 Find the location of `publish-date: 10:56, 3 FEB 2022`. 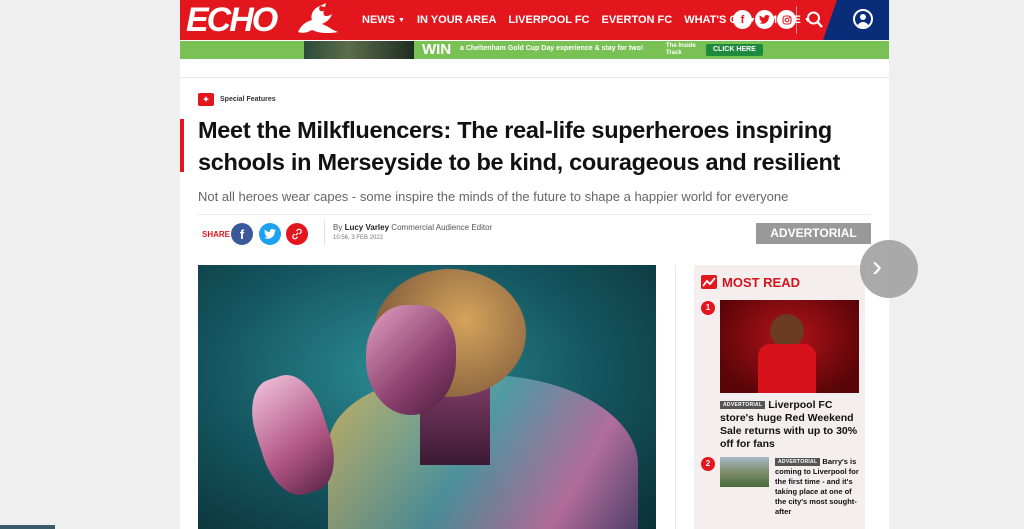

publish-date: 10:56, 3 FEB 2022 is located at coordinates (358, 238).